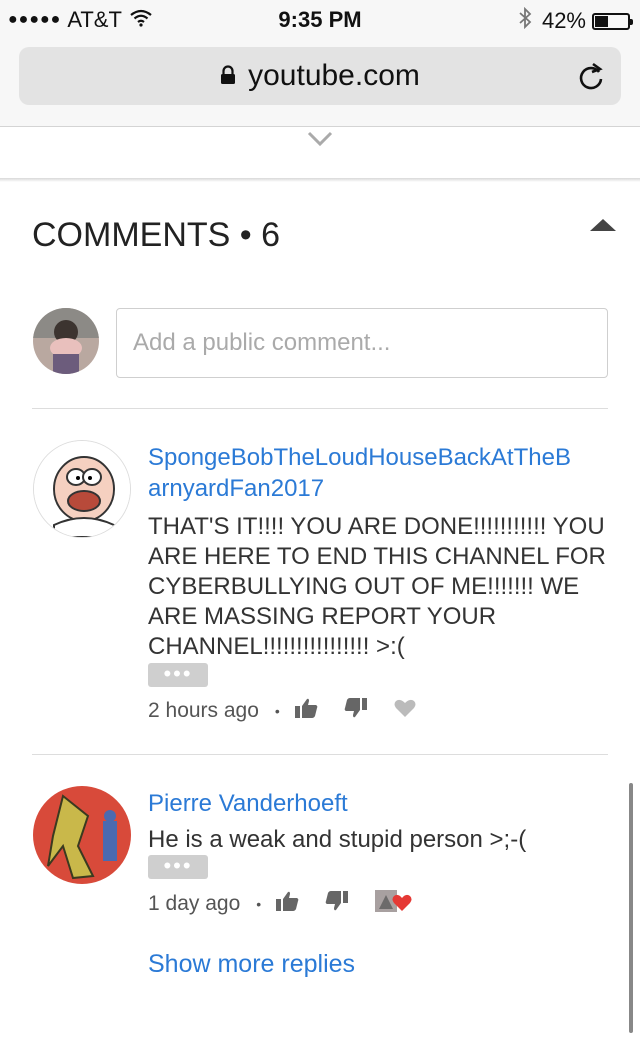 The height and width of the screenshot is (1038, 640). What do you see at coordinates (394, 904) in the screenshot?
I see `creator-heart-icon` at bounding box center [394, 904].